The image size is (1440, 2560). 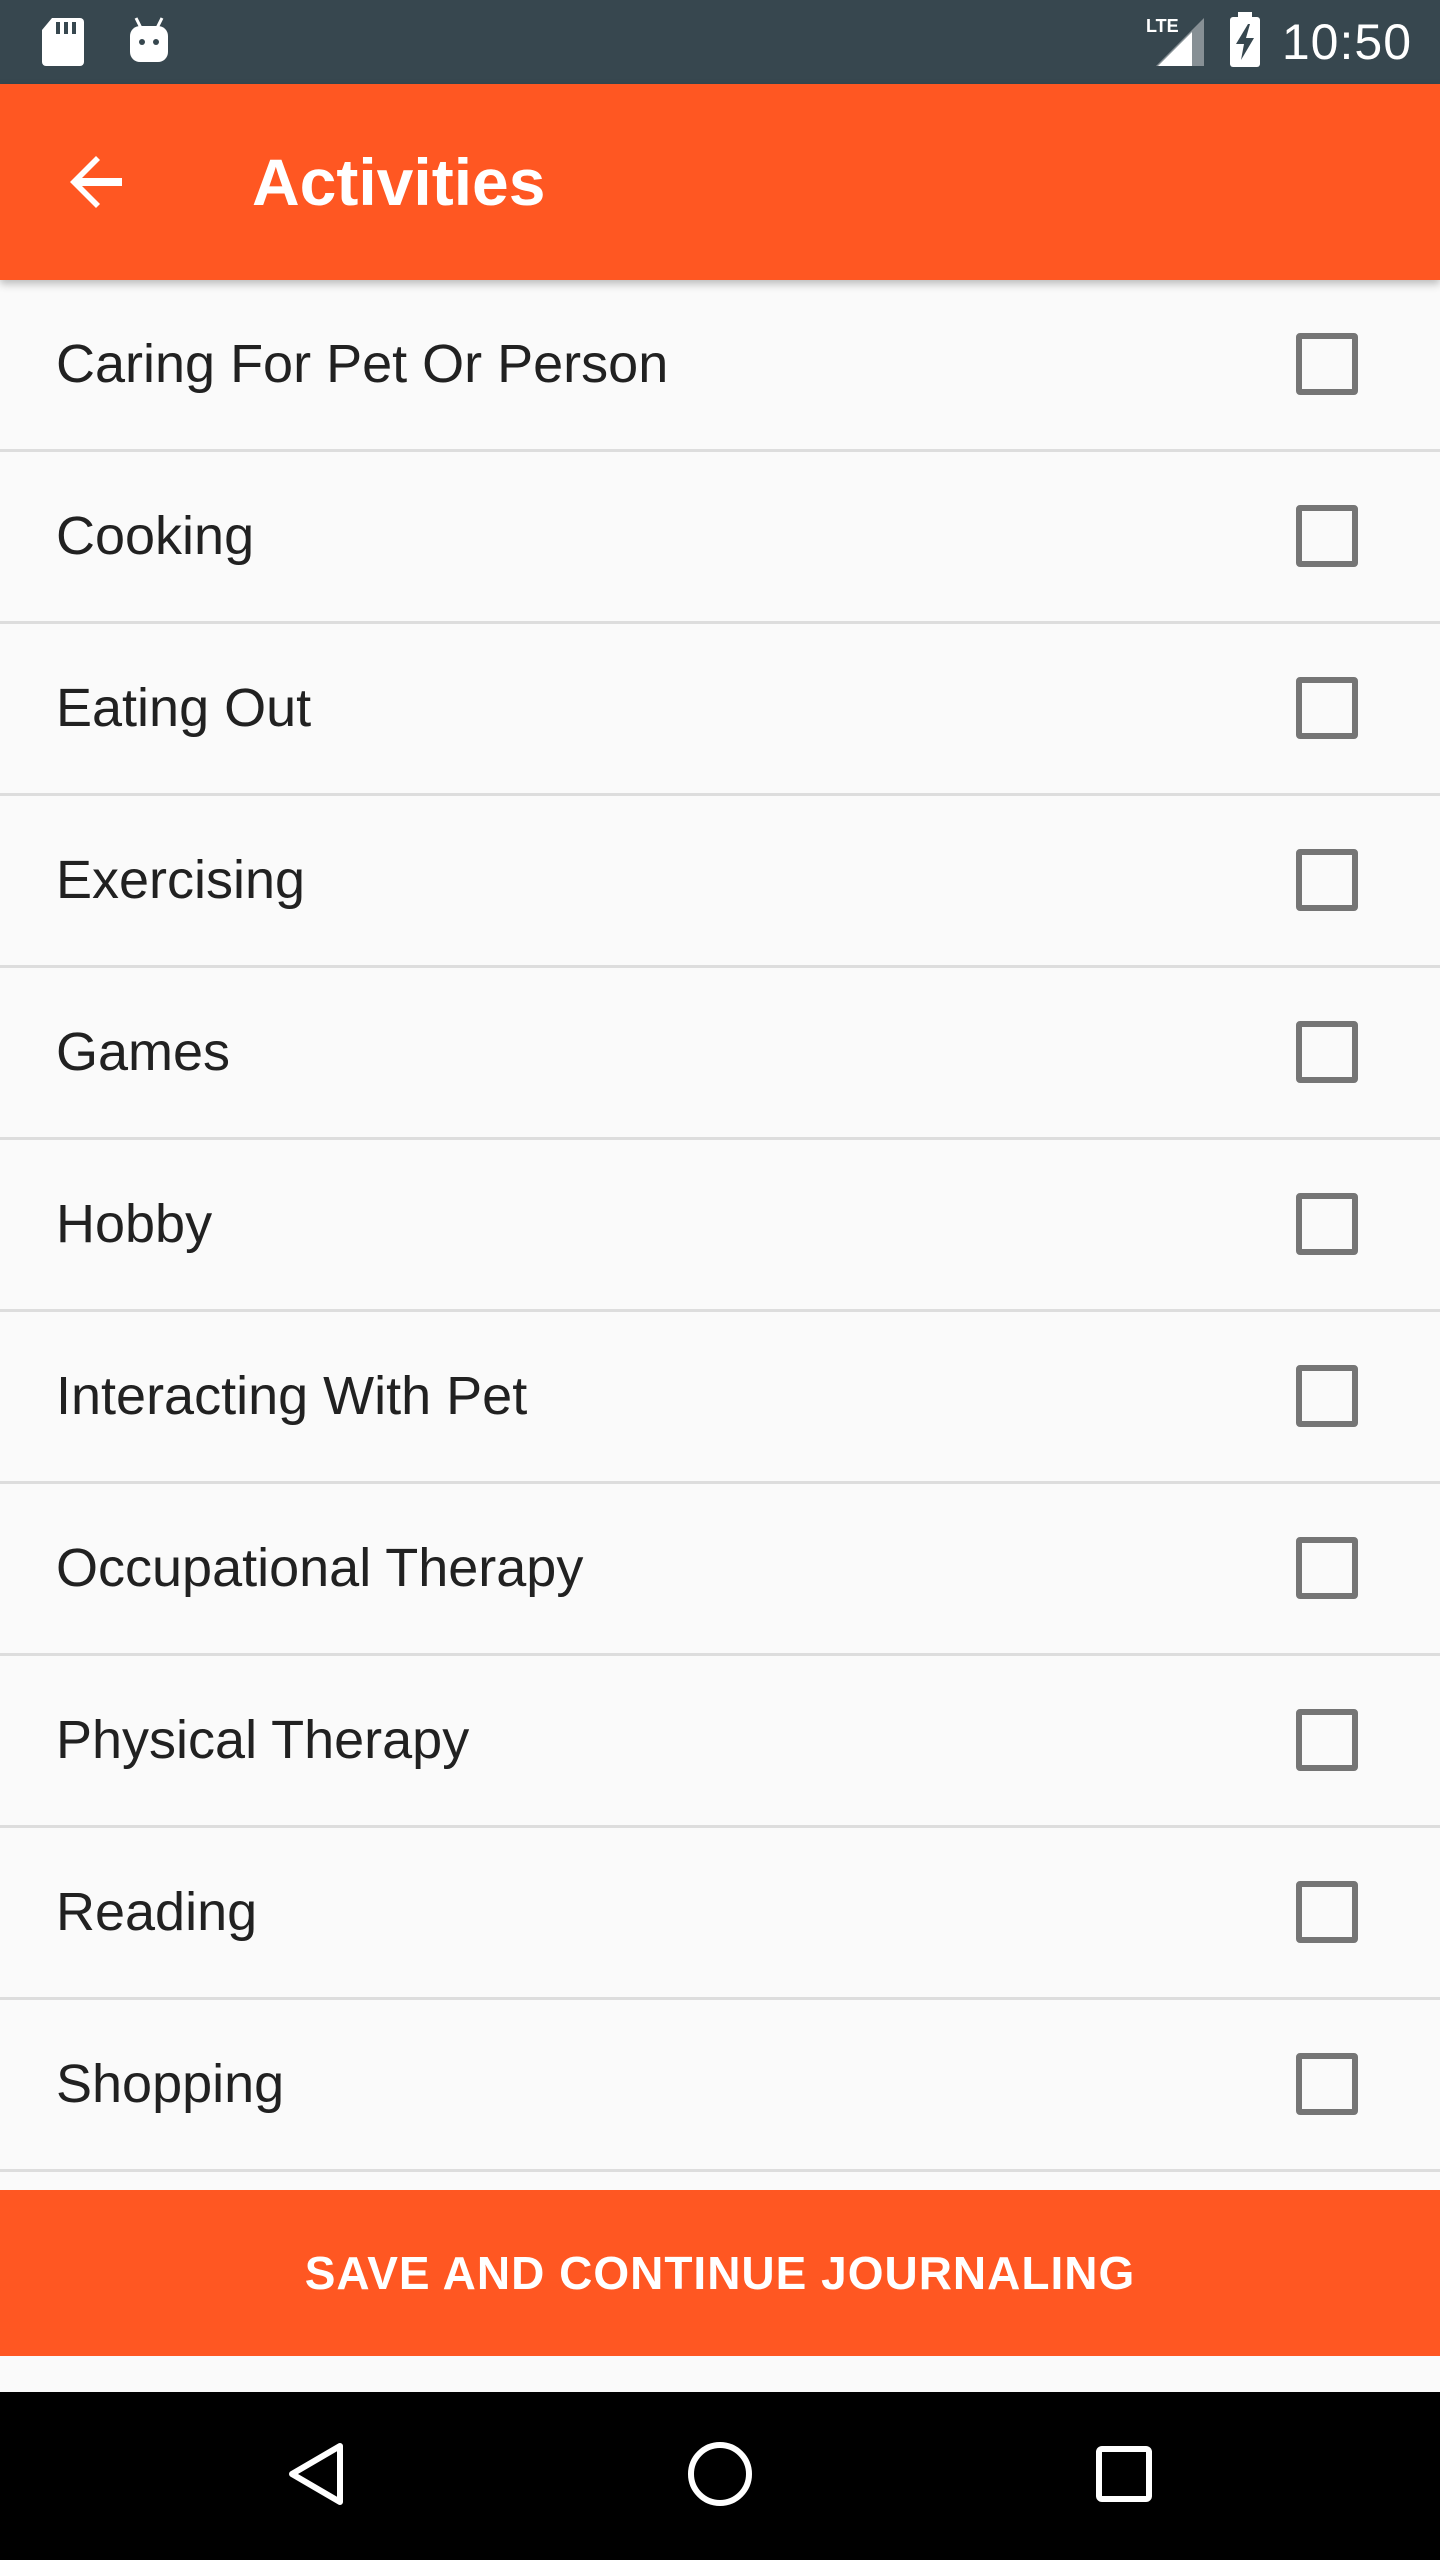 I want to click on home-circle-icon, so click(x=720, y=2476).